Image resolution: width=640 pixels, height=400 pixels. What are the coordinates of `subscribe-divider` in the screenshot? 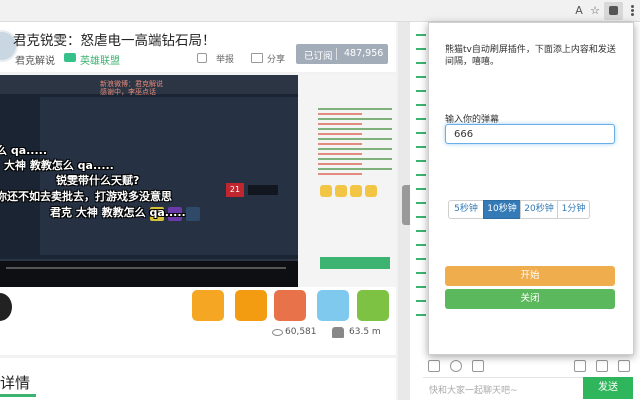 It's located at (336, 54).